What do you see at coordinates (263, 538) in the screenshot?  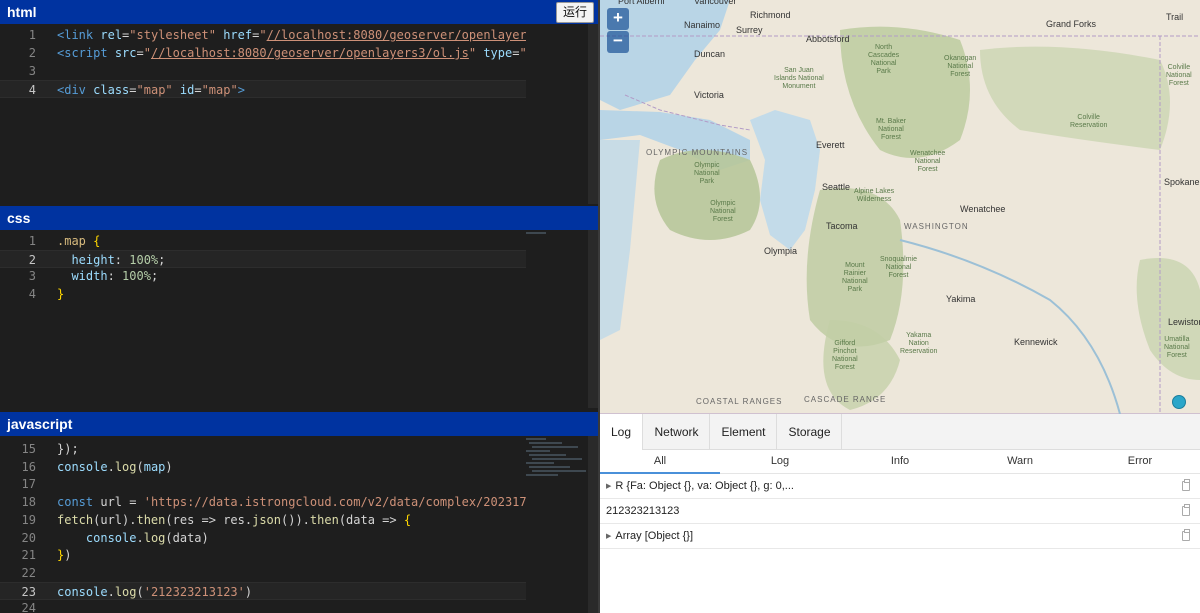 I see `code-line: 20 console.log(data)` at bounding box center [263, 538].